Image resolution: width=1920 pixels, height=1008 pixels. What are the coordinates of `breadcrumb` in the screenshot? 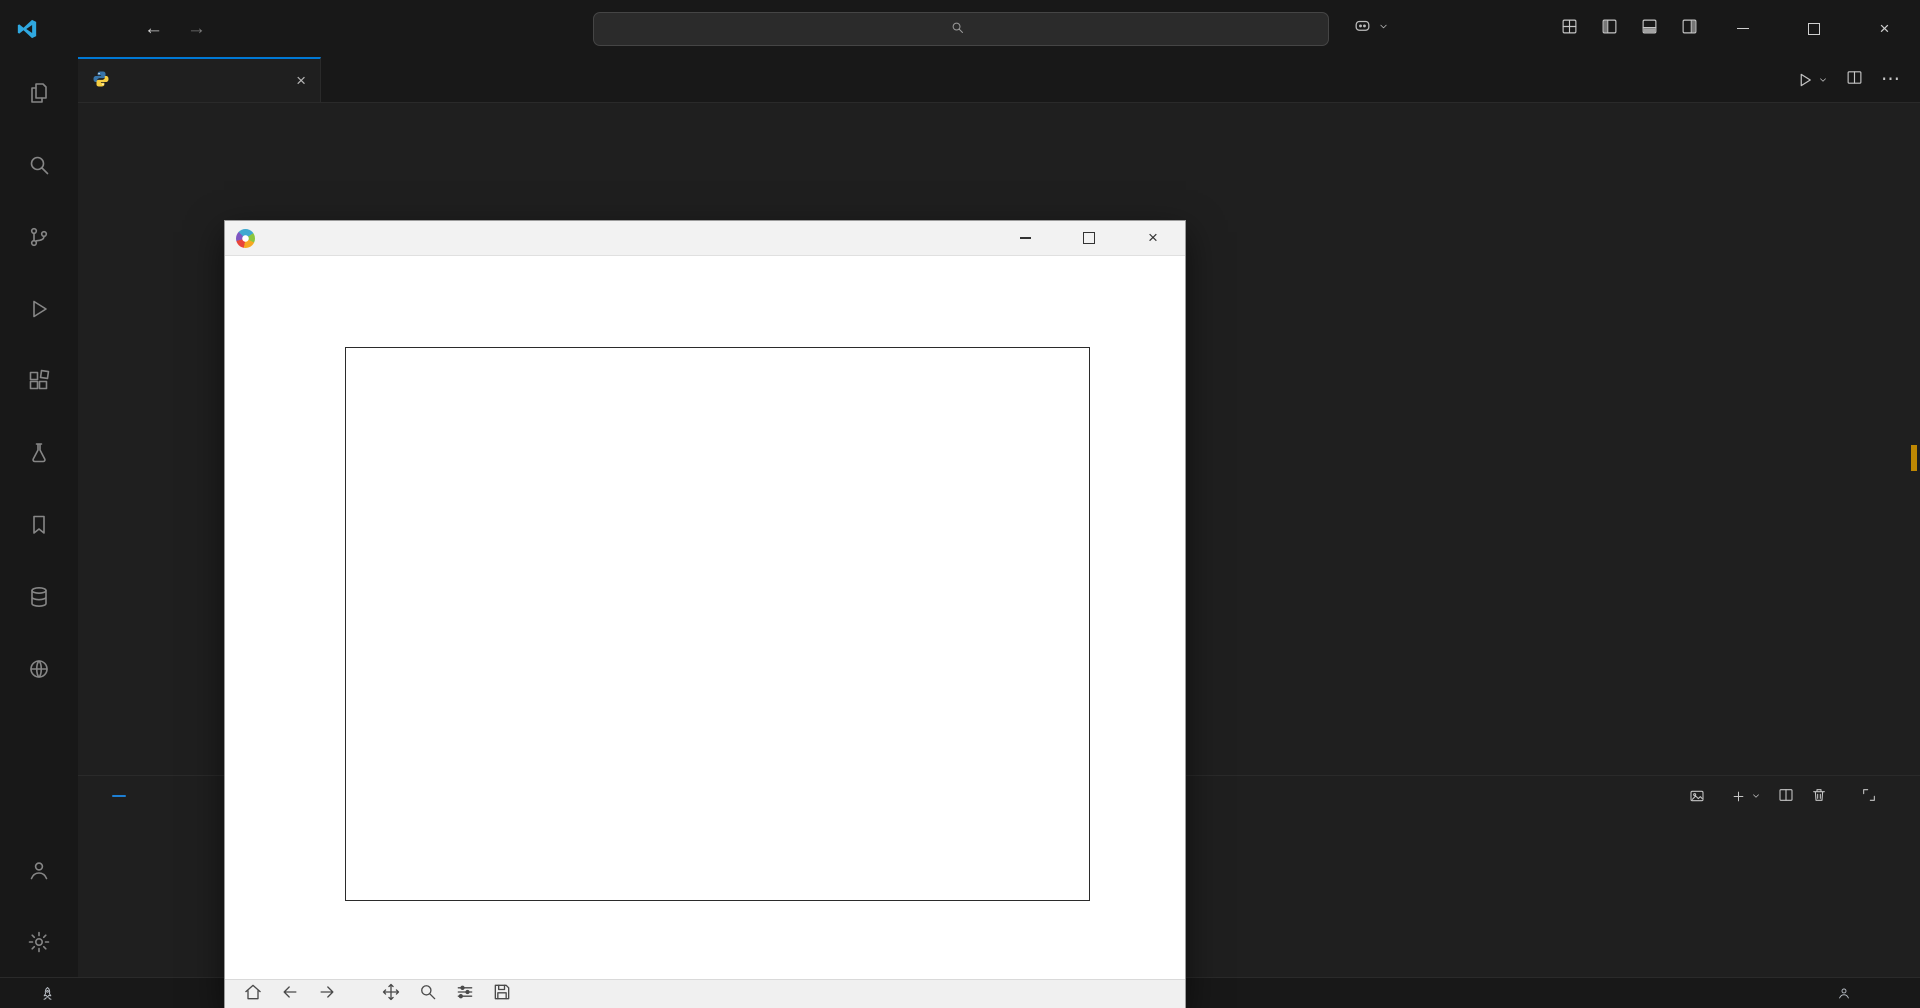 It's located at (999, 119).